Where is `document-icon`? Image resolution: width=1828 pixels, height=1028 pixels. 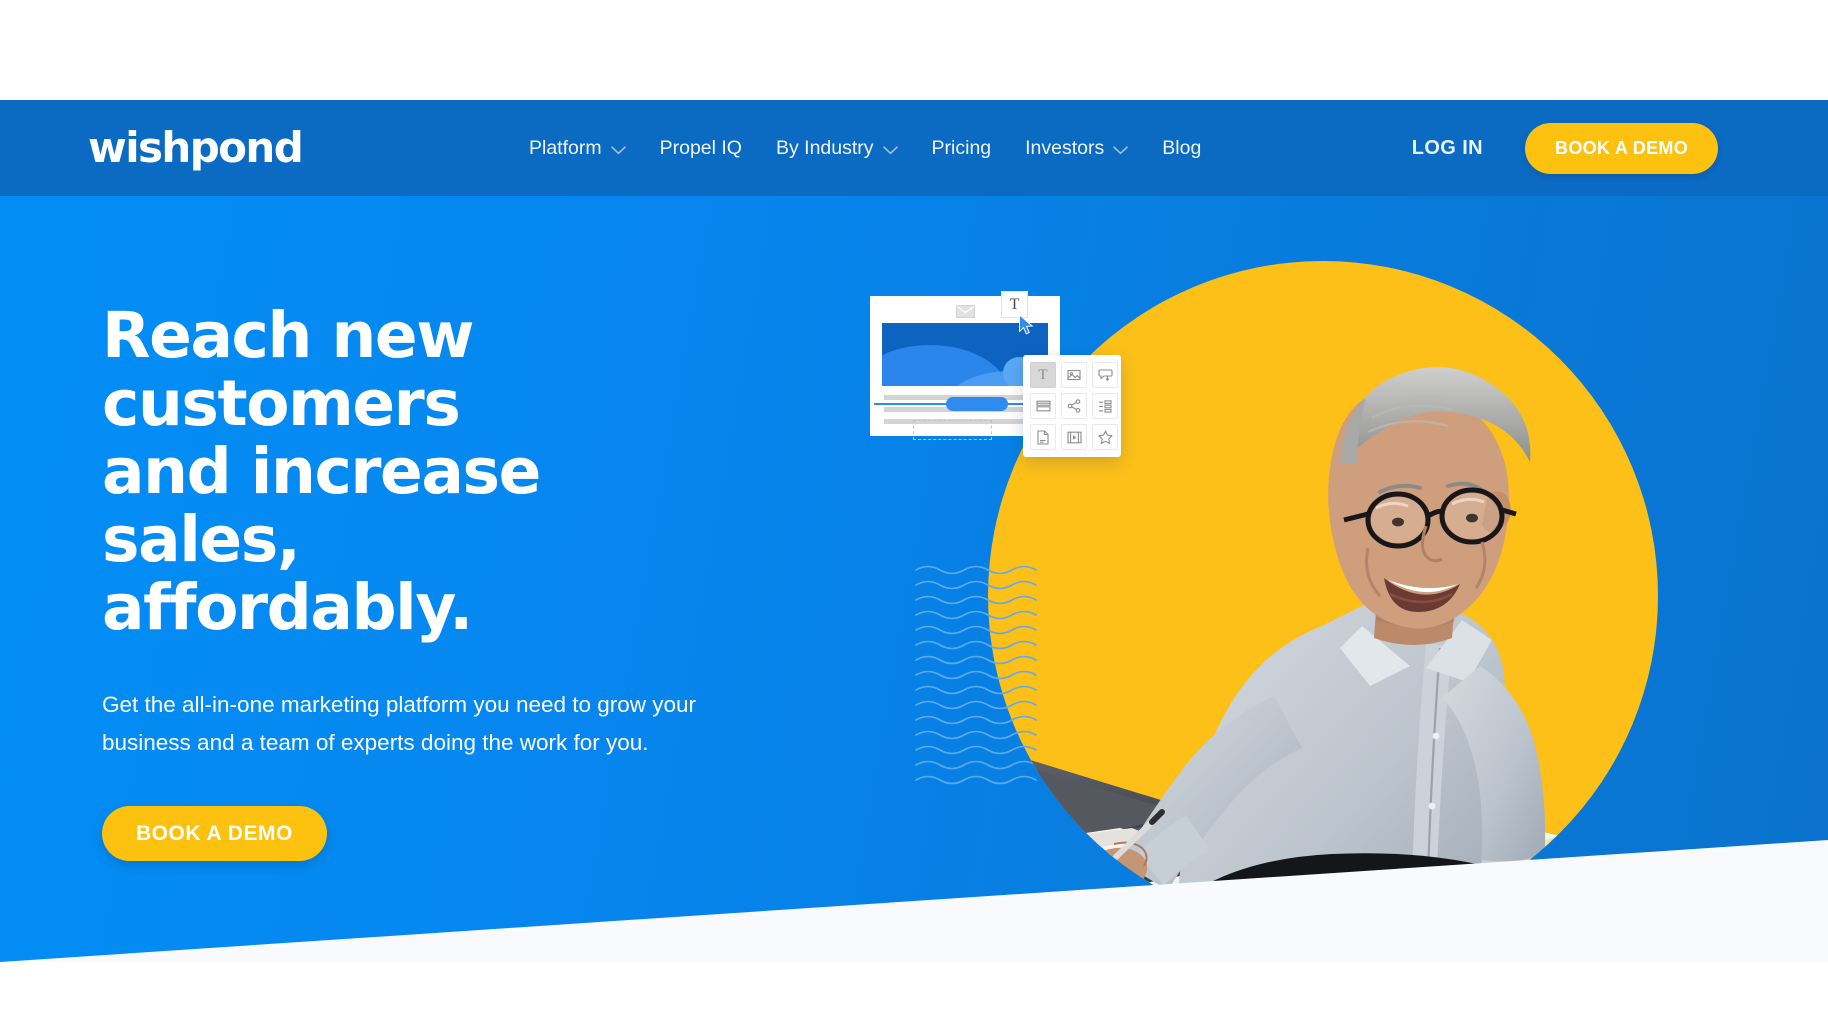 document-icon is located at coordinates (1043, 437).